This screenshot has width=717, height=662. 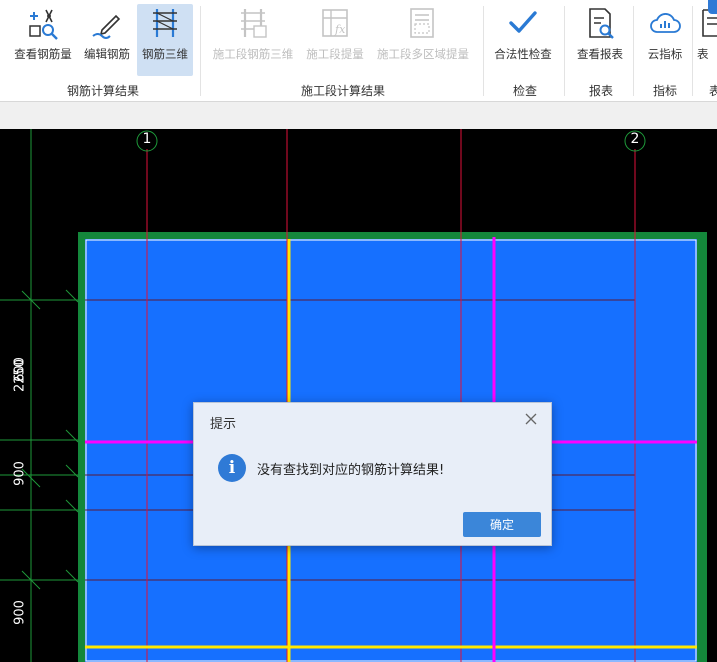 I want to click on button-label: 施工段提量, so click(x=335, y=54).